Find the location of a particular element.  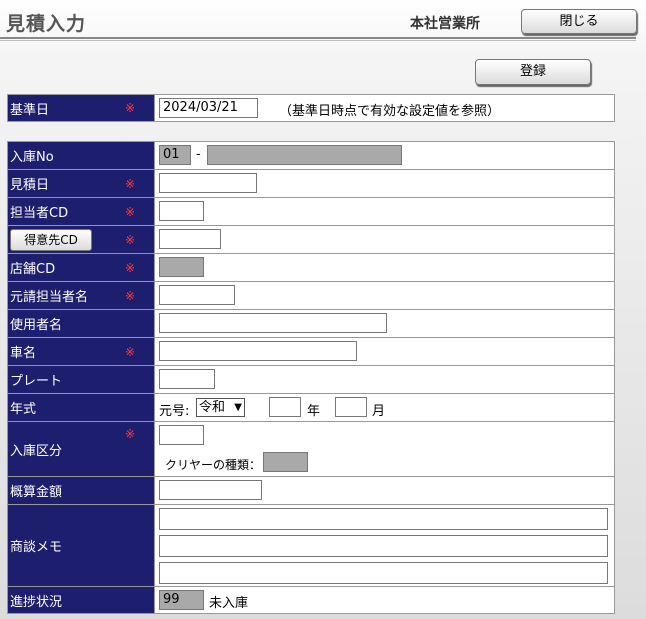

era-select: 令和 ▼ is located at coordinates (220, 407).